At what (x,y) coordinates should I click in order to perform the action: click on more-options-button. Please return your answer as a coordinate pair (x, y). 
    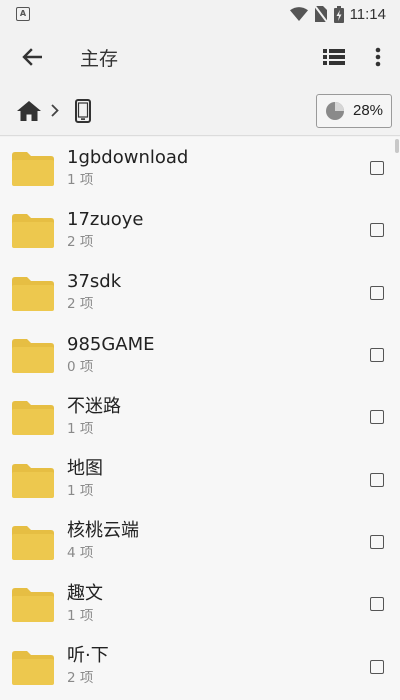
    Looking at the image, I should click on (378, 57).